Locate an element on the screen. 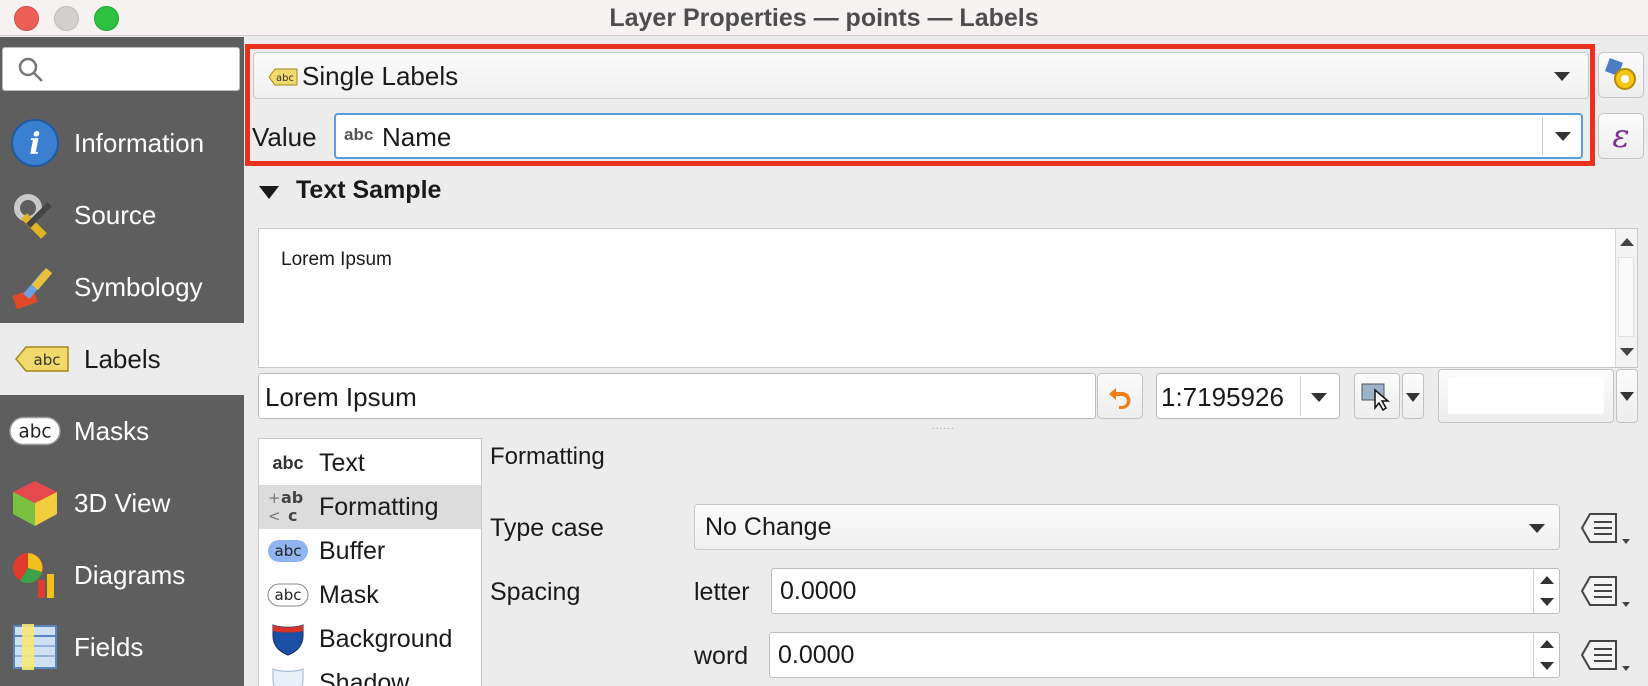 Image resolution: width=1648 pixels, height=686 pixels. letter-spacing-spinbox: 0.0000 is located at coordinates (1165, 591).